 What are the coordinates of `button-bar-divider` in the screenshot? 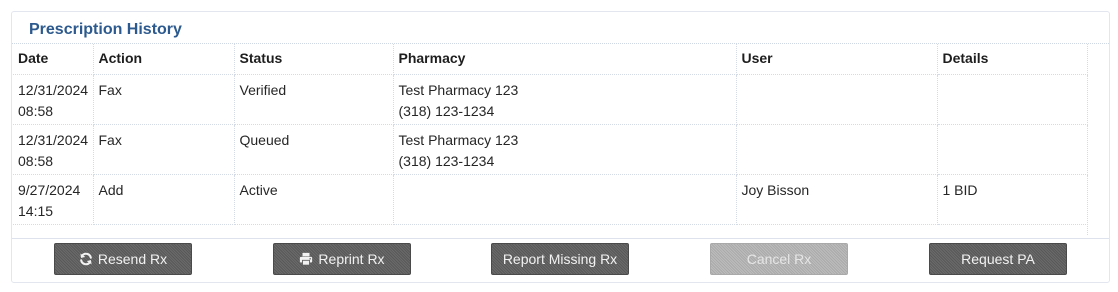 It's located at (560, 238).